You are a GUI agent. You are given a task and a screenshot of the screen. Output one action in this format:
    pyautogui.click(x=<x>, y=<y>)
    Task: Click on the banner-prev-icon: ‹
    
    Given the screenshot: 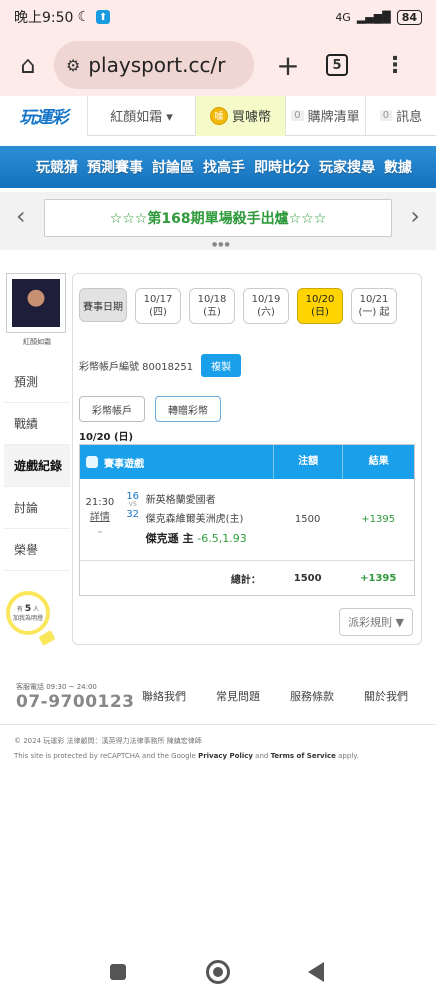 What is the action you would take?
    pyautogui.click(x=21, y=216)
    